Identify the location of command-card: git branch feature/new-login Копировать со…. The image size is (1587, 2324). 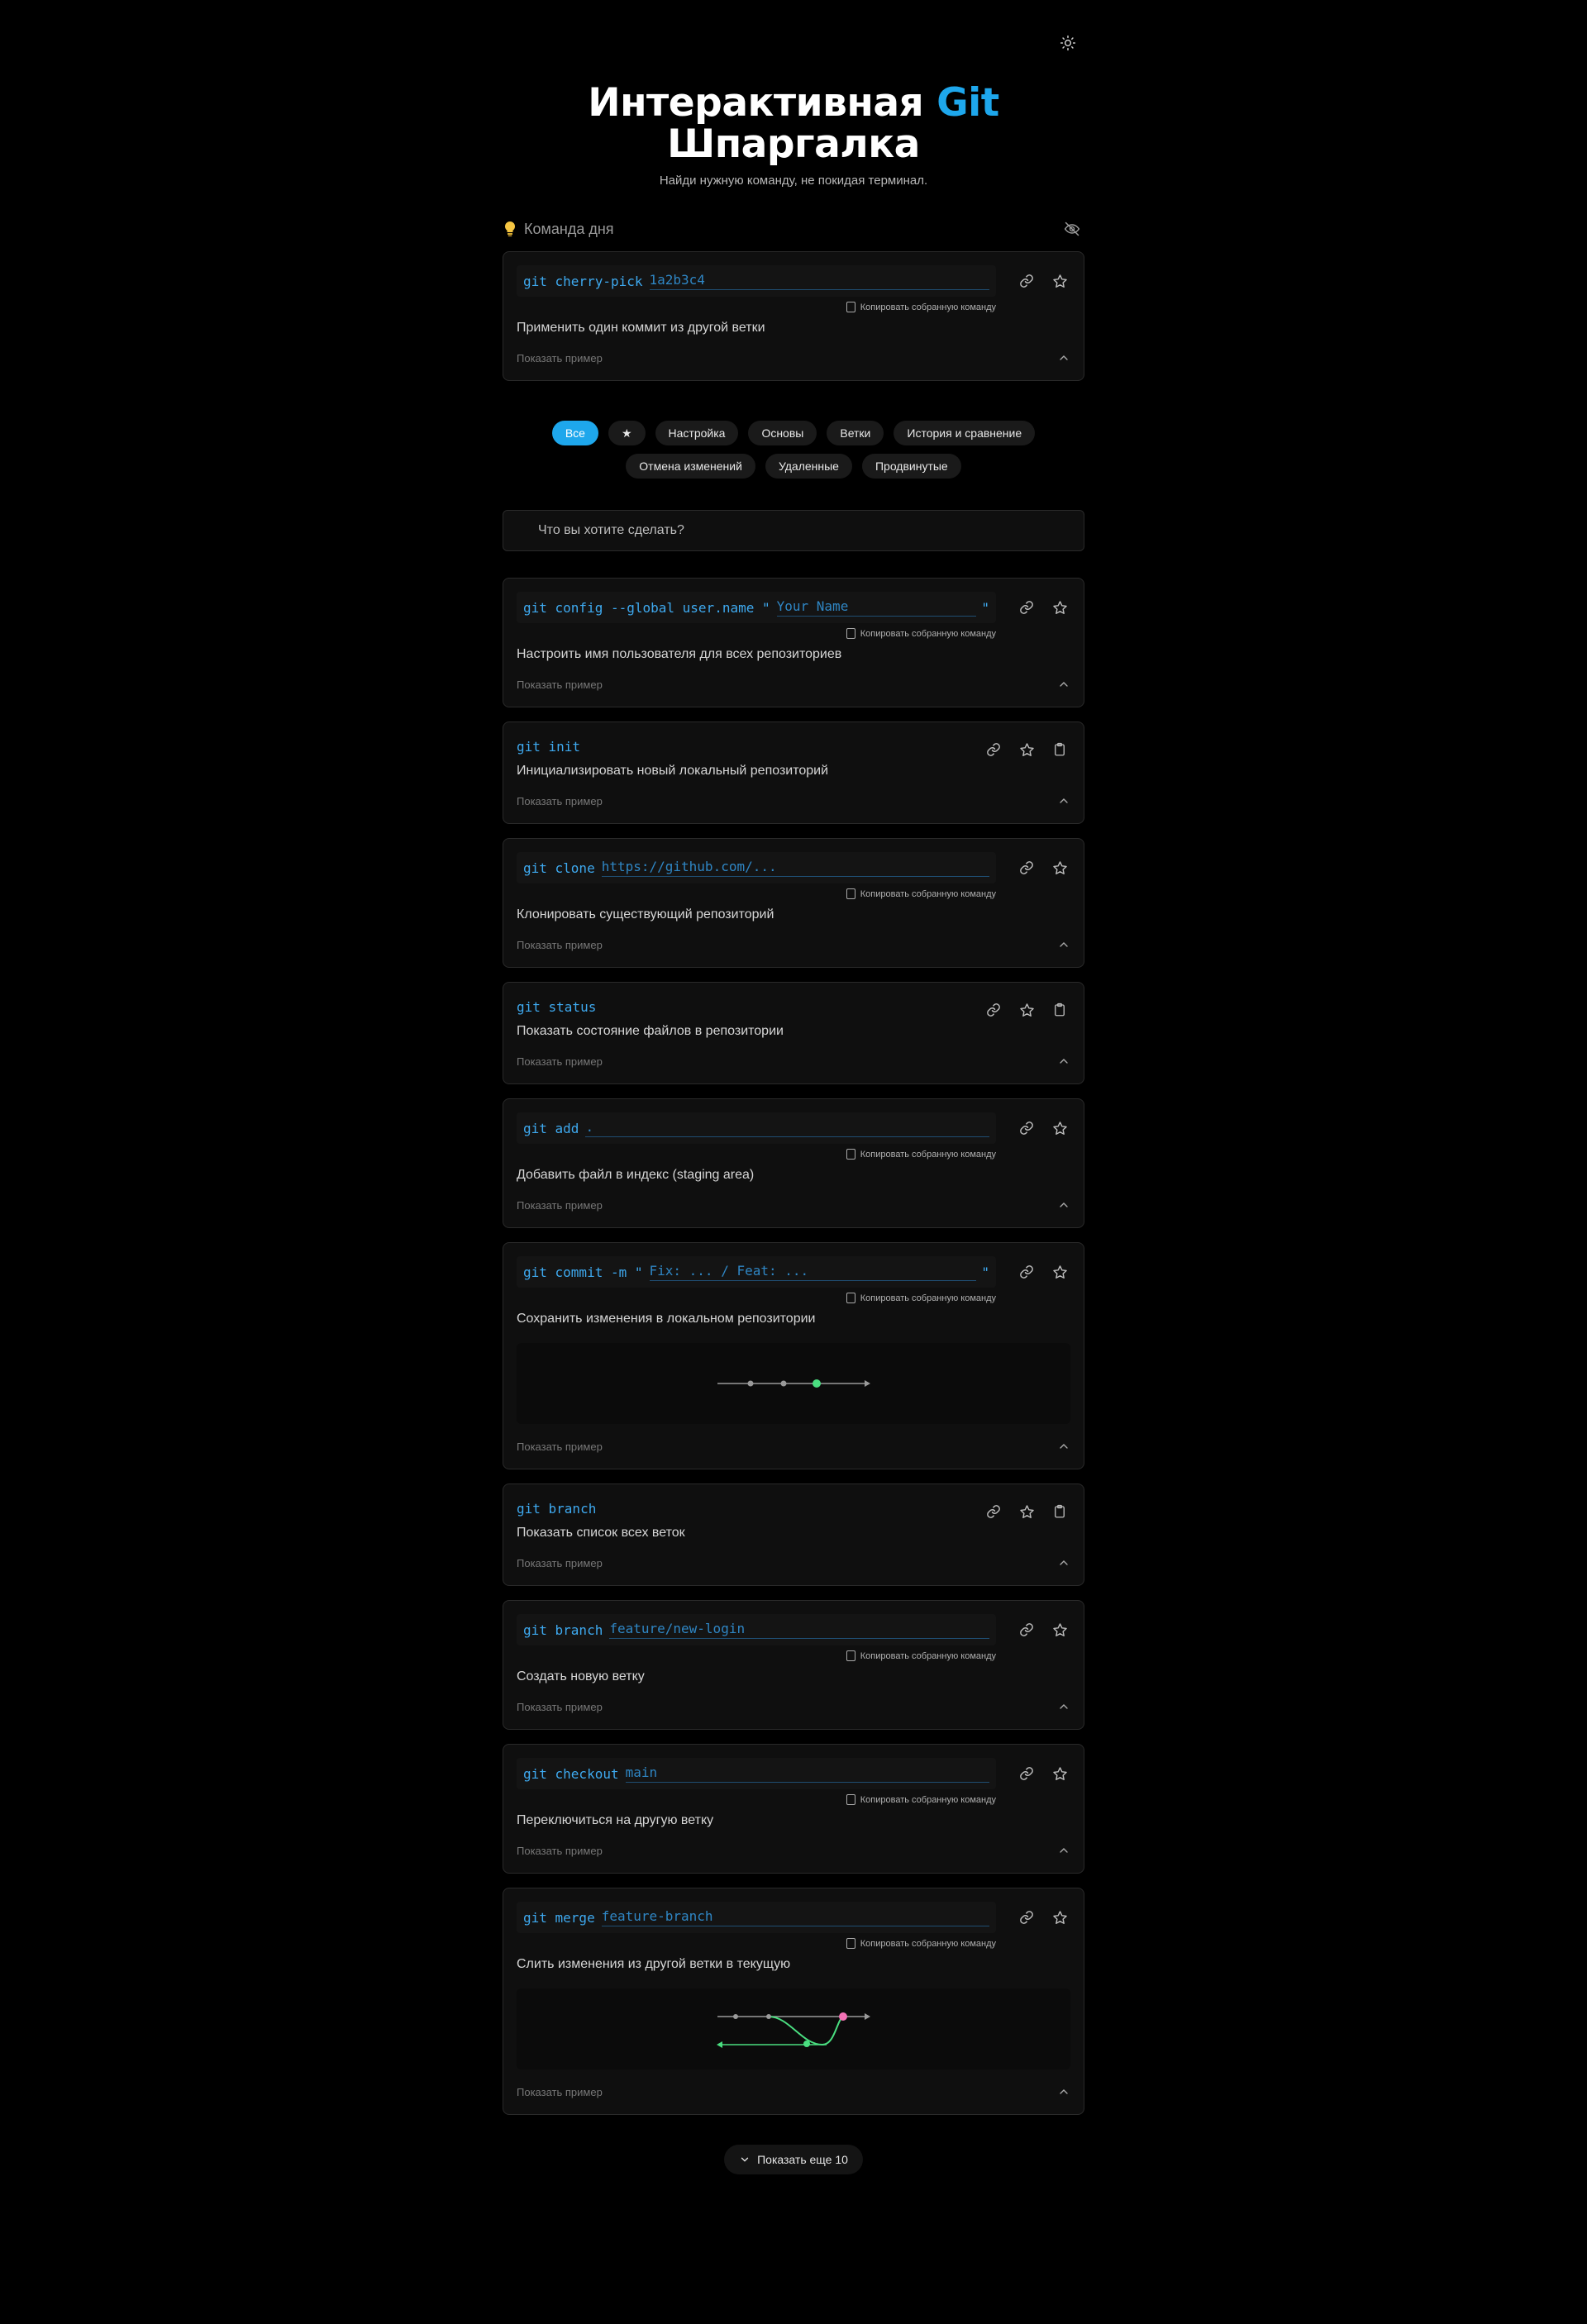
(793, 1665).